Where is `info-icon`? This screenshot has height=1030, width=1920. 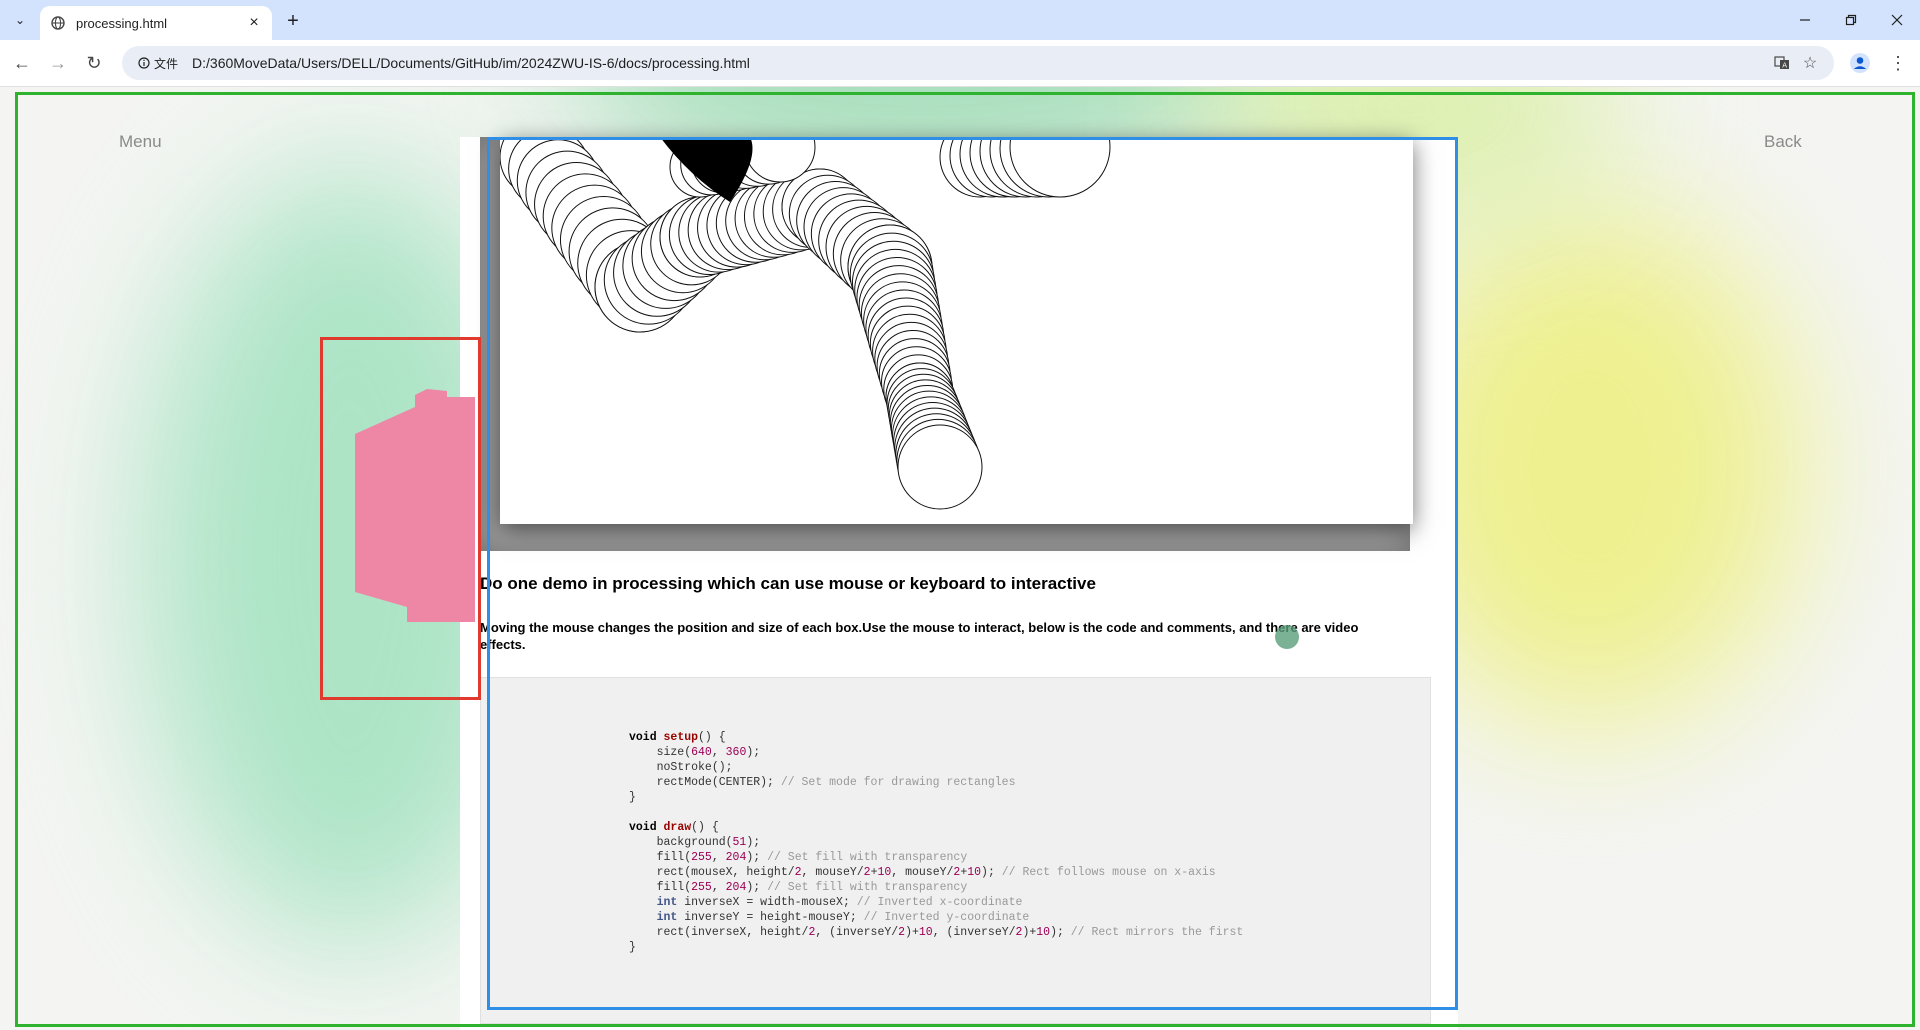 info-icon is located at coordinates (144, 63).